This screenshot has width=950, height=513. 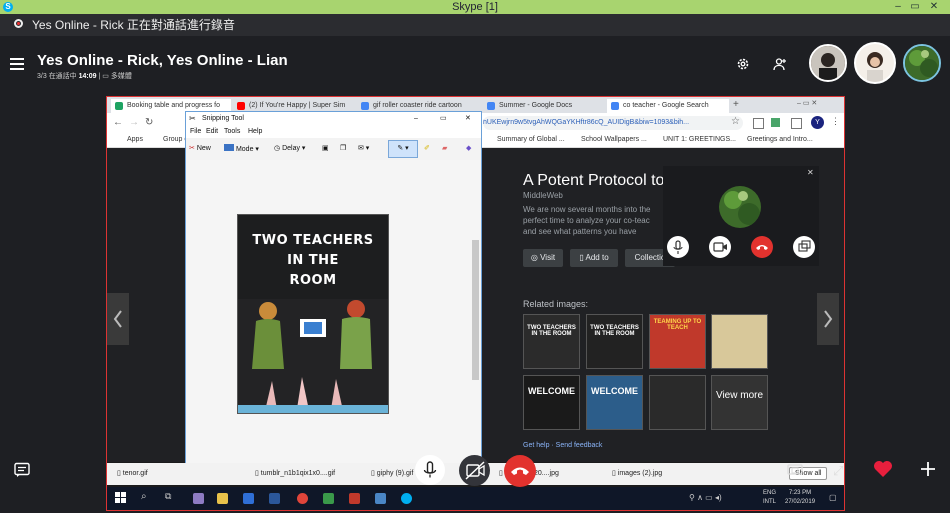 I want to click on tab-label: gif roller coaster ride cartoon, so click(x=417, y=105).